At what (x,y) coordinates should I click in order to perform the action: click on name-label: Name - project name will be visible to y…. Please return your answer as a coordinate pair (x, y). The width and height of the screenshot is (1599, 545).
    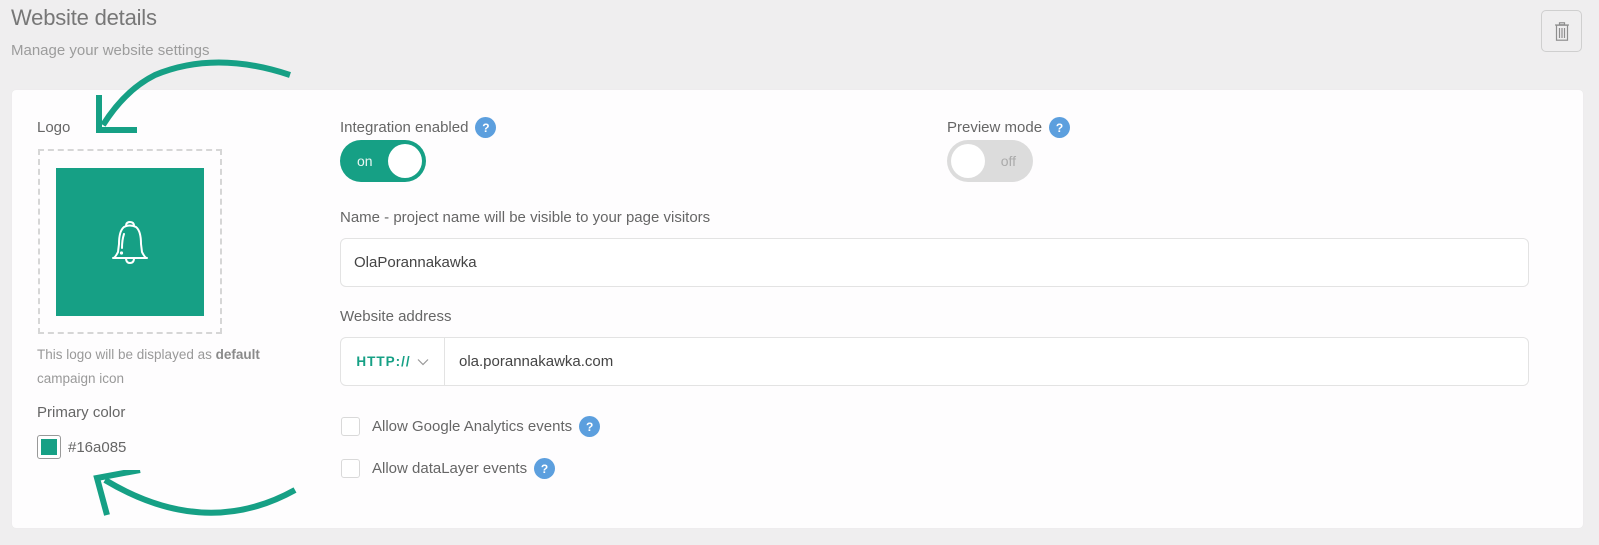
    Looking at the image, I should click on (525, 217).